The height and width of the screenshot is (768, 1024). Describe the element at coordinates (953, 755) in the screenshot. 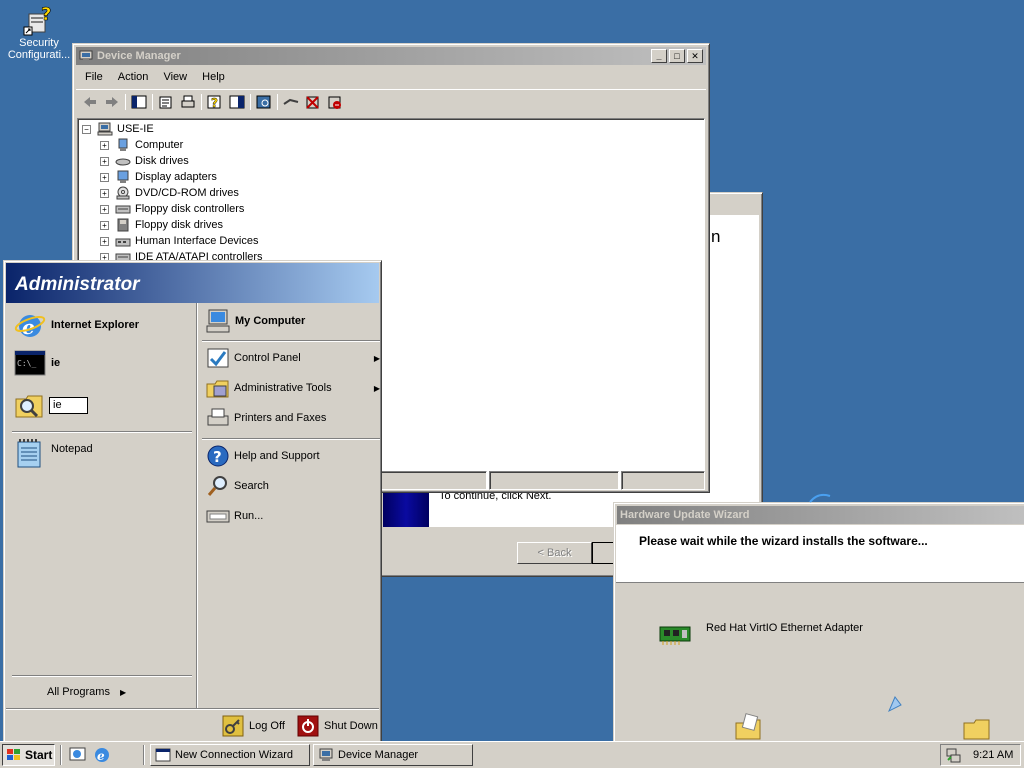

I see `network-tray-icon` at that location.